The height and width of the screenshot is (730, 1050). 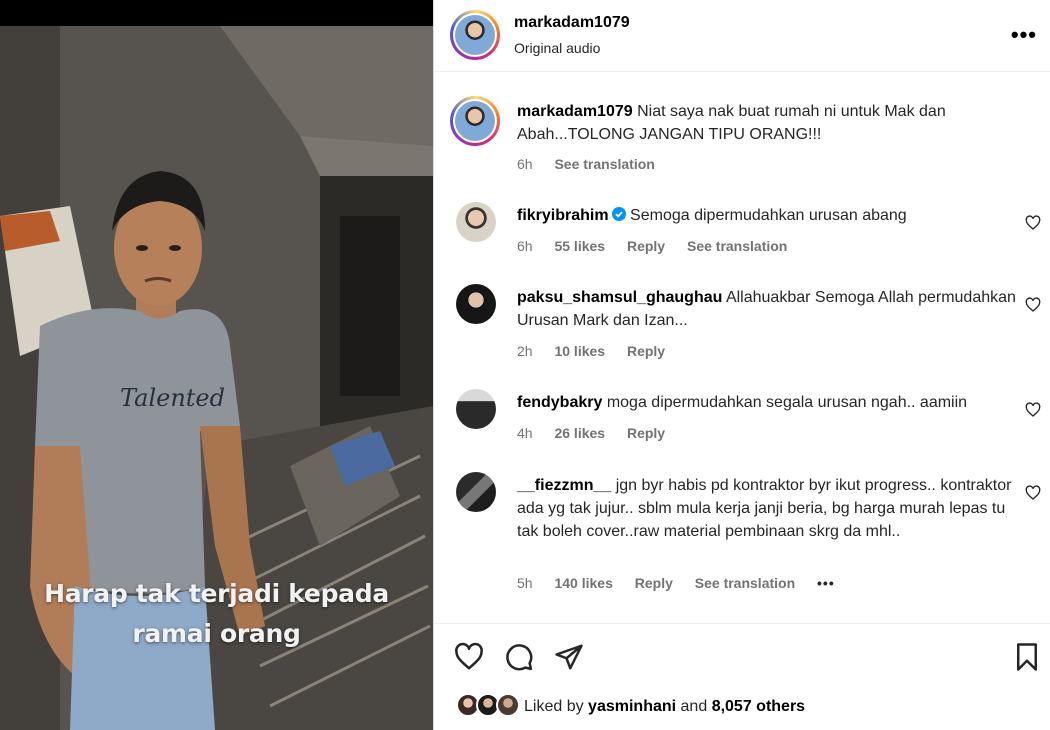 What do you see at coordinates (554, 706) in the screenshot?
I see `liked-by-label: Liked by` at bounding box center [554, 706].